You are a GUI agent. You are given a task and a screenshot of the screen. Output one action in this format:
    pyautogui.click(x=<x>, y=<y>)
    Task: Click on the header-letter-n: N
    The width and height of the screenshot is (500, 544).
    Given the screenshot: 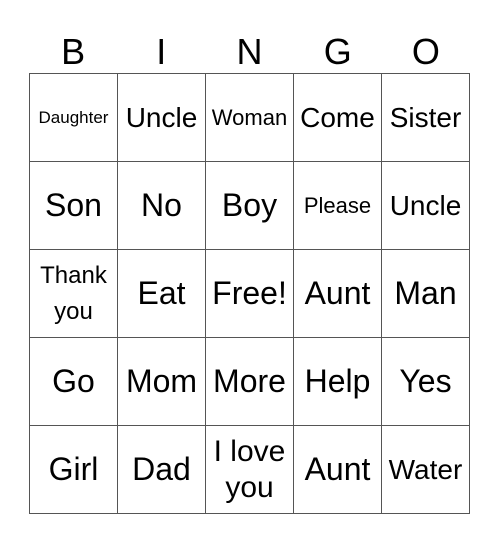 What is the action you would take?
    pyautogui.click(x=249, y=51)
    